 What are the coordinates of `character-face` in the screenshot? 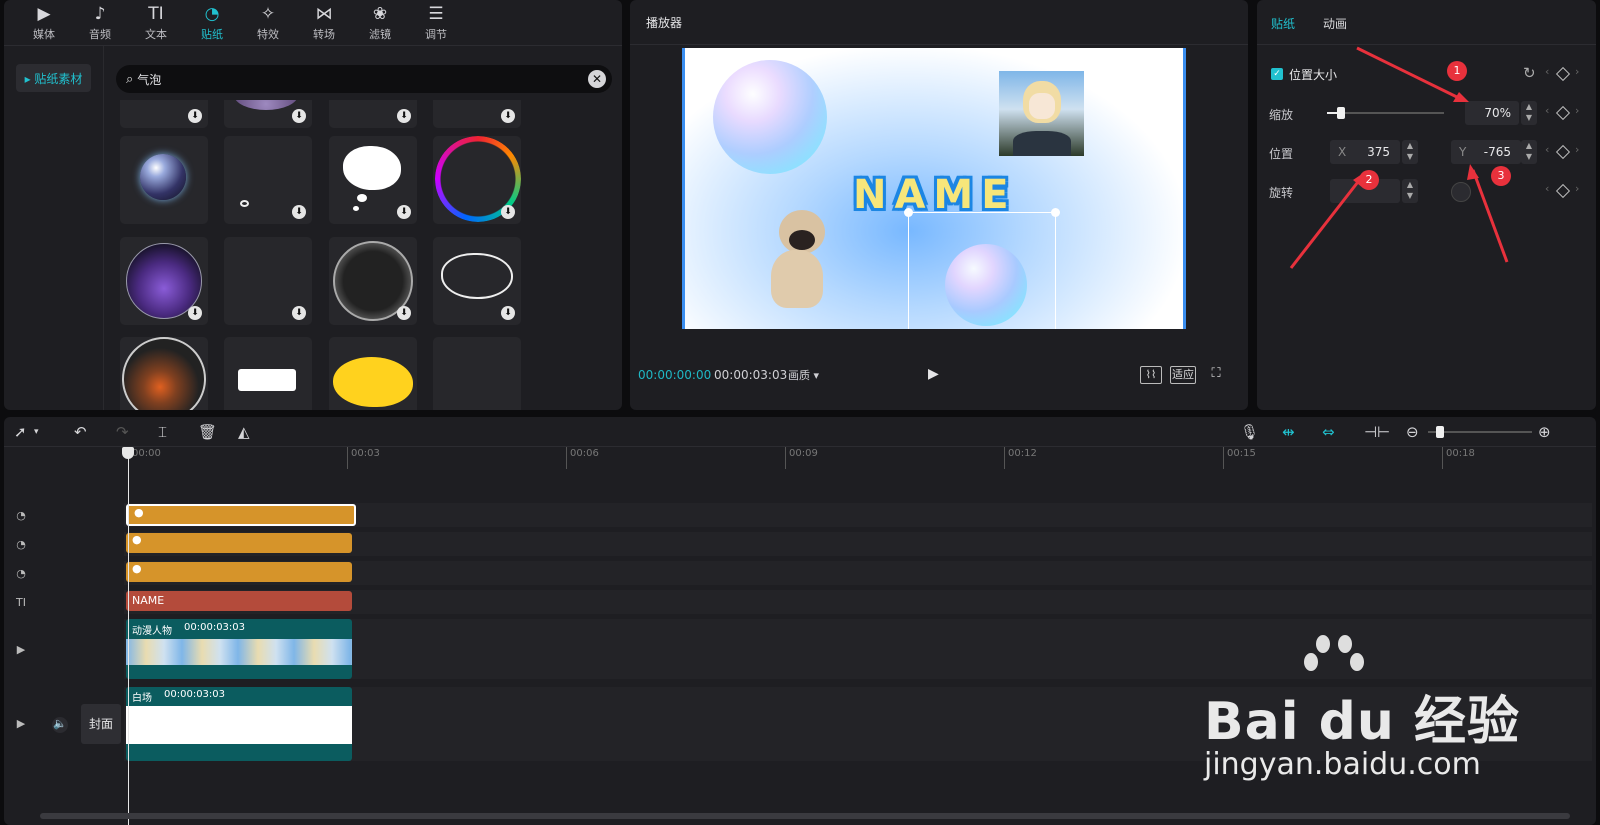 It's located at (1042, 106).